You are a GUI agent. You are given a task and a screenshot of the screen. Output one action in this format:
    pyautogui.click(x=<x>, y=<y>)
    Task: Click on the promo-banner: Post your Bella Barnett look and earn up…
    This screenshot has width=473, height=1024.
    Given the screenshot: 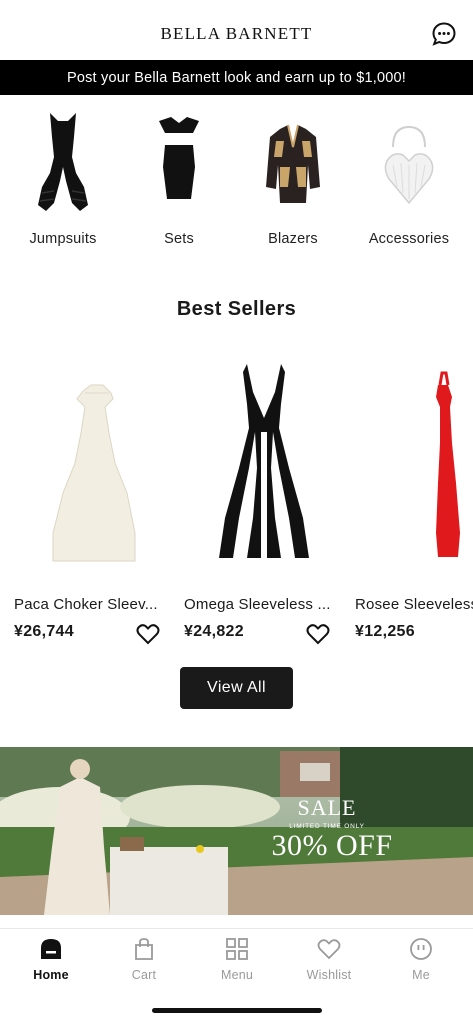 What is the action you would take?
    pyautogui.click(x=236, y=77)
    